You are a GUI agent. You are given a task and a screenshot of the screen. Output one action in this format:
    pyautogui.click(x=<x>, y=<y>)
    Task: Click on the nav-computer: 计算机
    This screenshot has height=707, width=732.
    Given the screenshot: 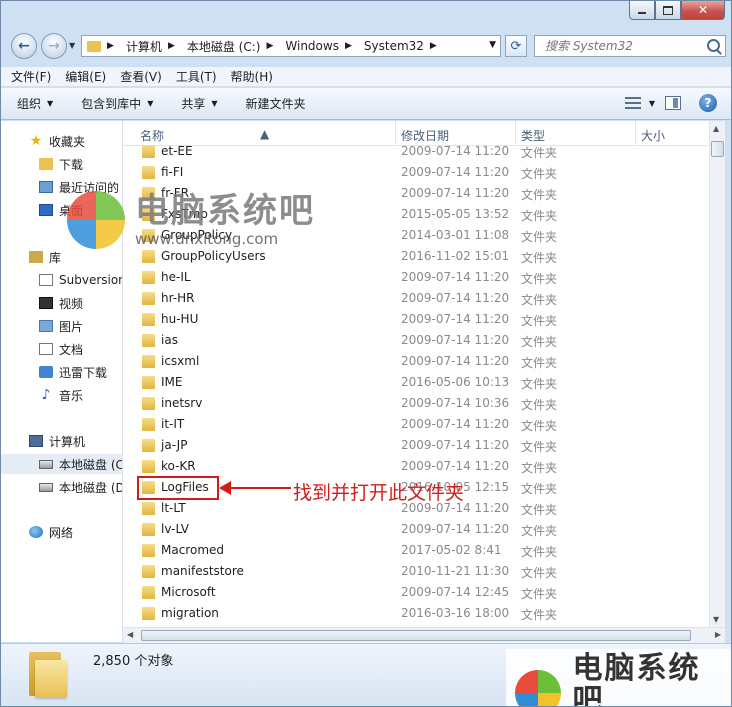 What is the action you would take?
    pyautogui.click(x=61, y=441)
    